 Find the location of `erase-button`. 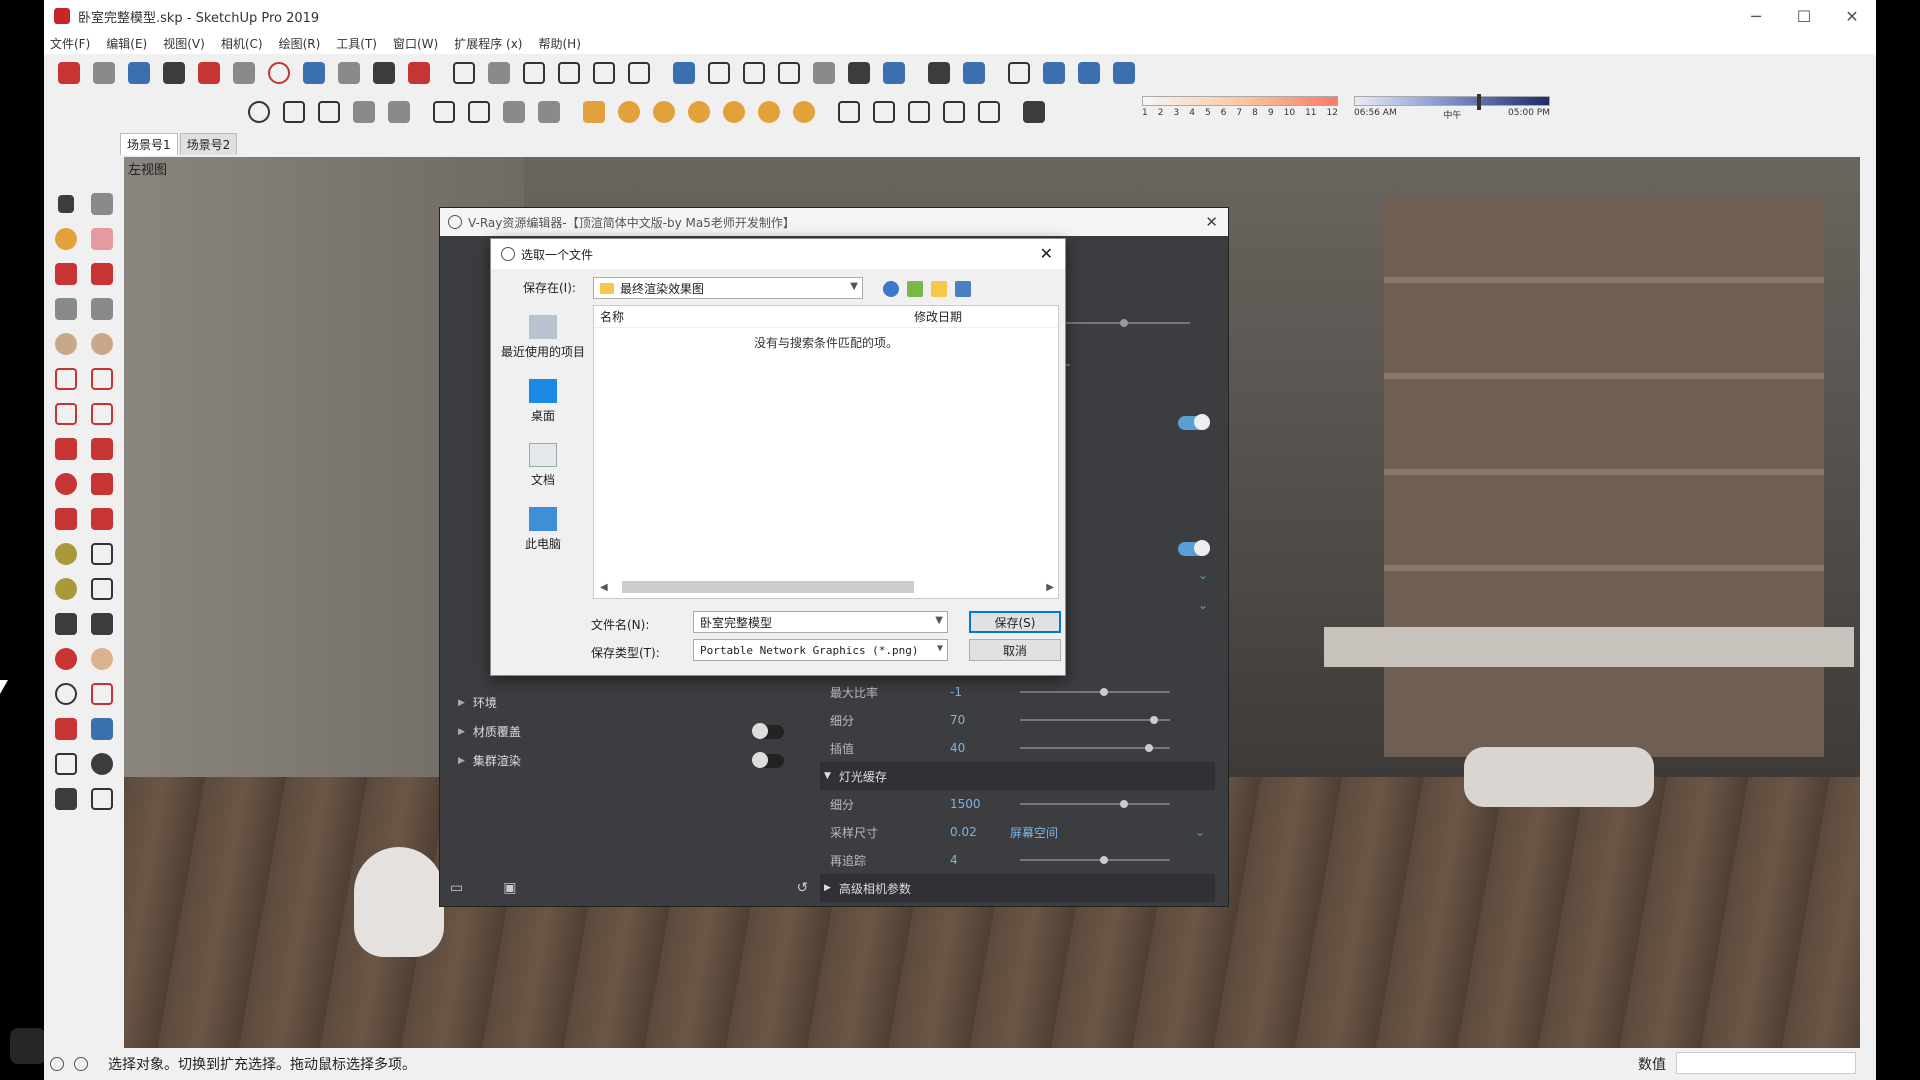

erase-button is located at coordinates (279, 73).